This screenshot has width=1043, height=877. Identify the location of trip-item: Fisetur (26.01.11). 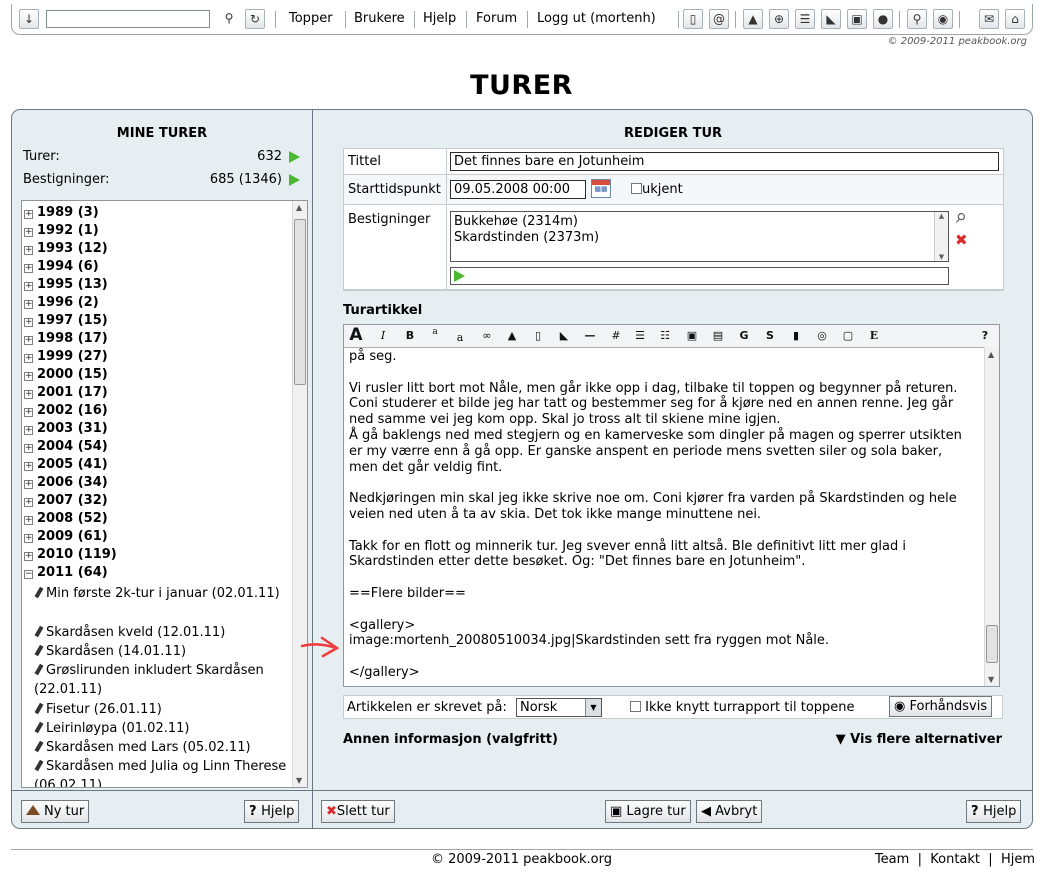
(164, 709).